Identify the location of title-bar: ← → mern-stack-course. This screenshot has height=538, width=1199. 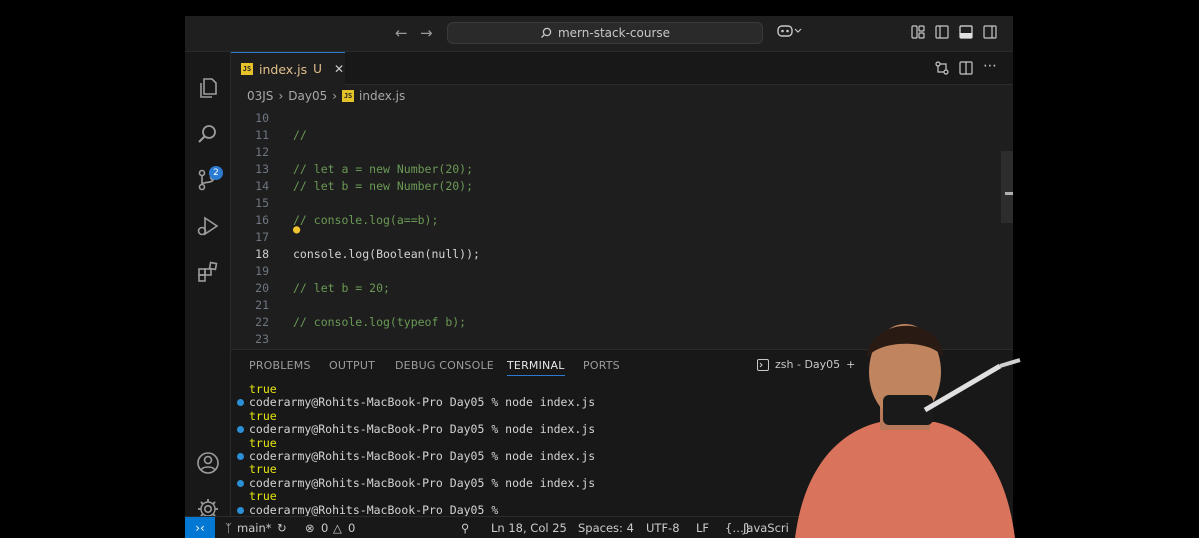
(599, 34).